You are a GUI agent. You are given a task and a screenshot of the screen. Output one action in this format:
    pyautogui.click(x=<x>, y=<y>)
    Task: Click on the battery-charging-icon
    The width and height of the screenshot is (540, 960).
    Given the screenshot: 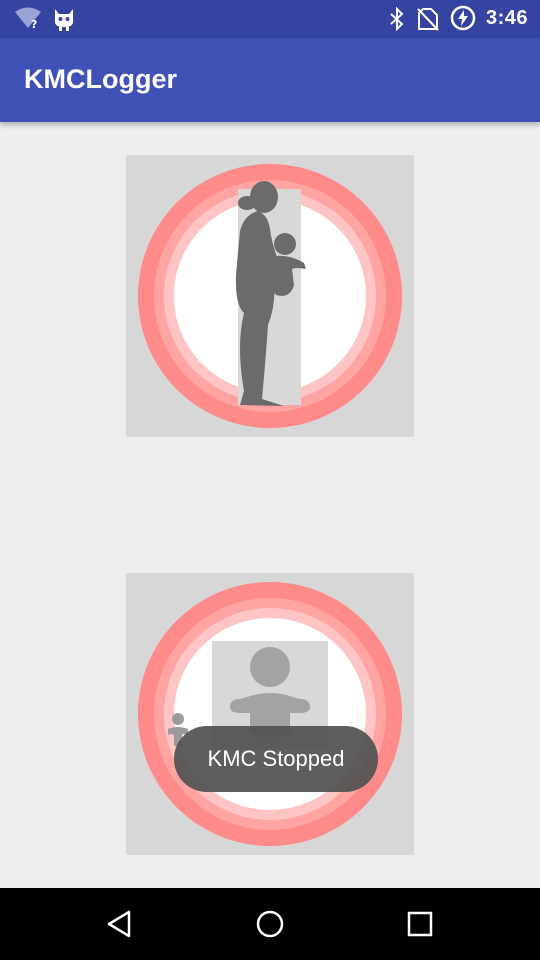 What is the action you would take?
    pyautogui.click(x=463, y=20)
    